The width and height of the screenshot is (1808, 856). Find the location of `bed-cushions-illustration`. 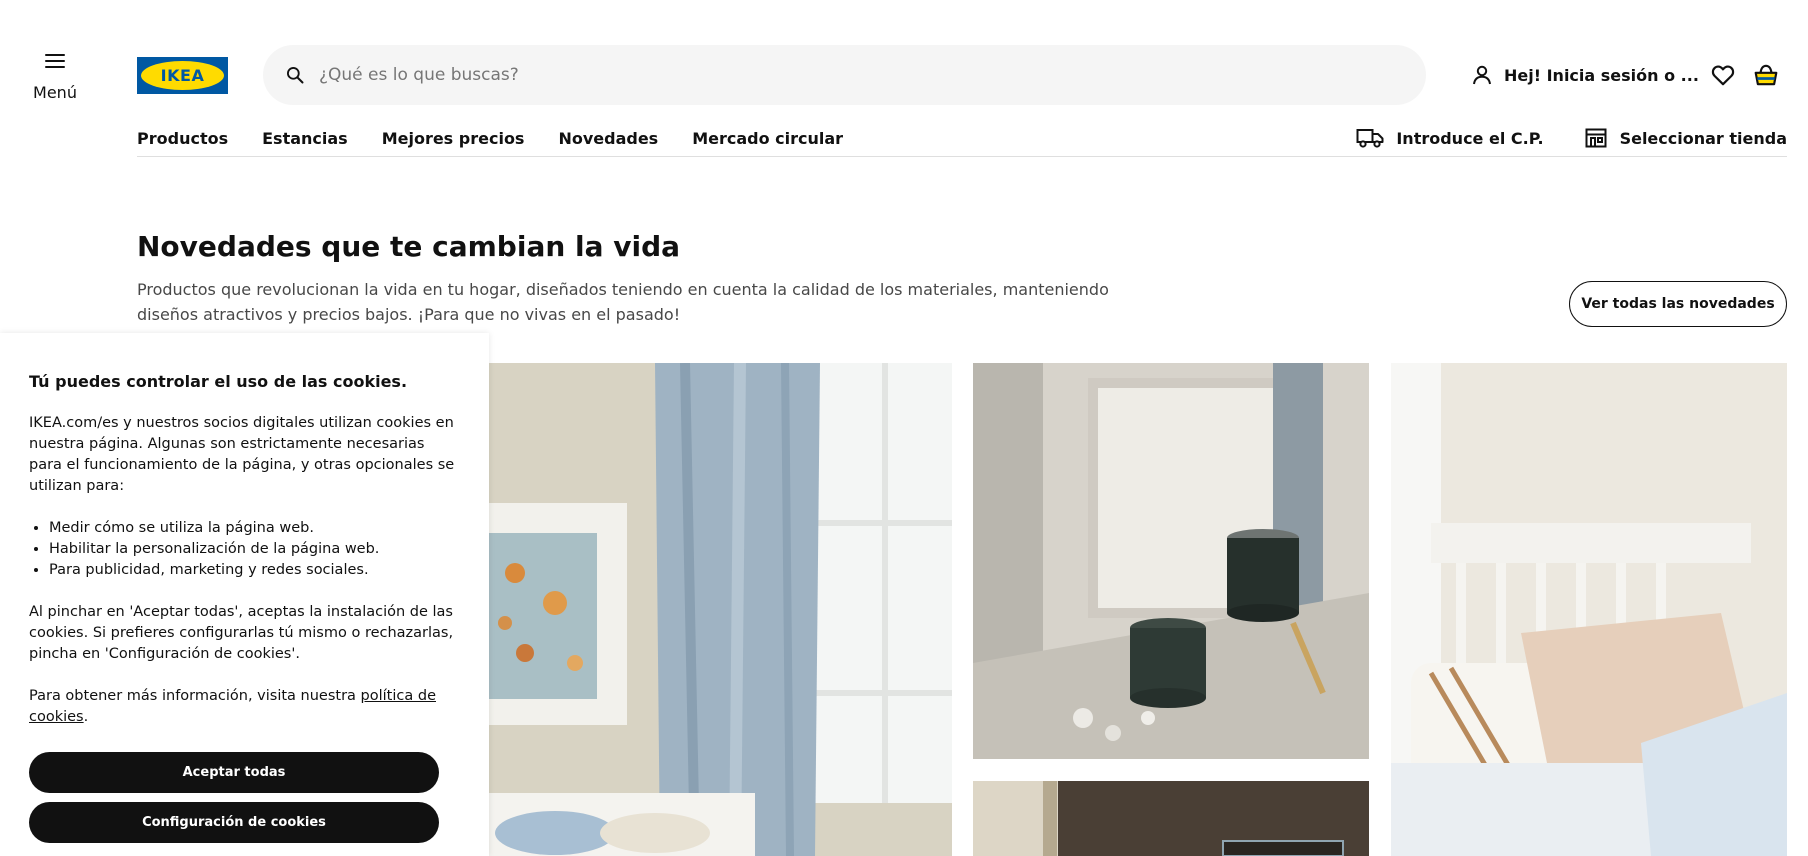

bed-cushions-illustration is located at coordinates (1589, 609).